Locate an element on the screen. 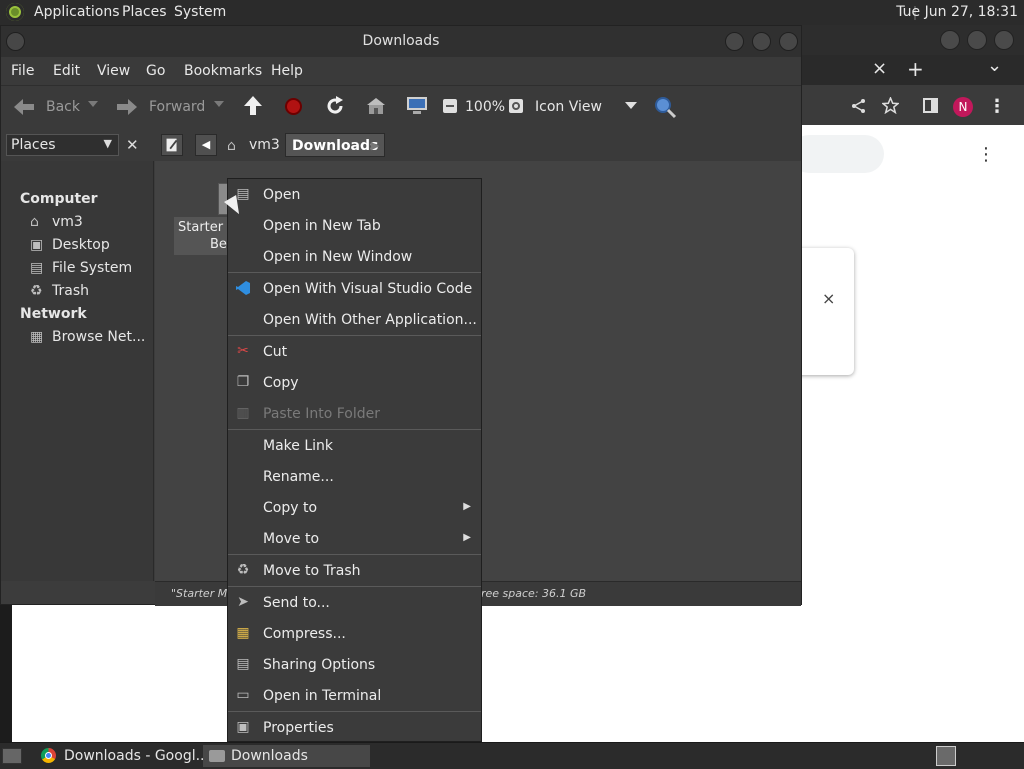 This screenshot has height=769, width=1024. menu-view: View is located at coordinates (113, 71).